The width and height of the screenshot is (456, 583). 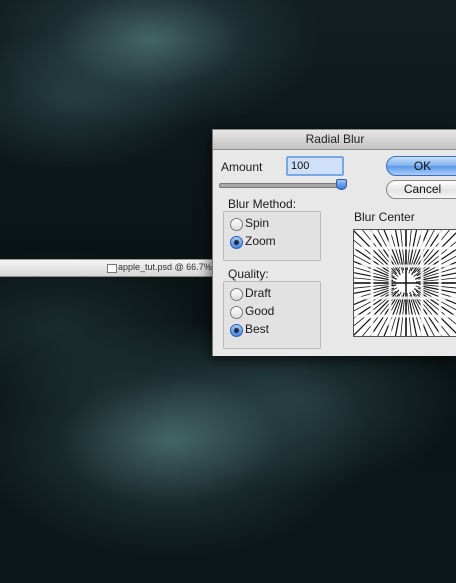 I want to click on good-label: Good, so click(x=260, y=311).